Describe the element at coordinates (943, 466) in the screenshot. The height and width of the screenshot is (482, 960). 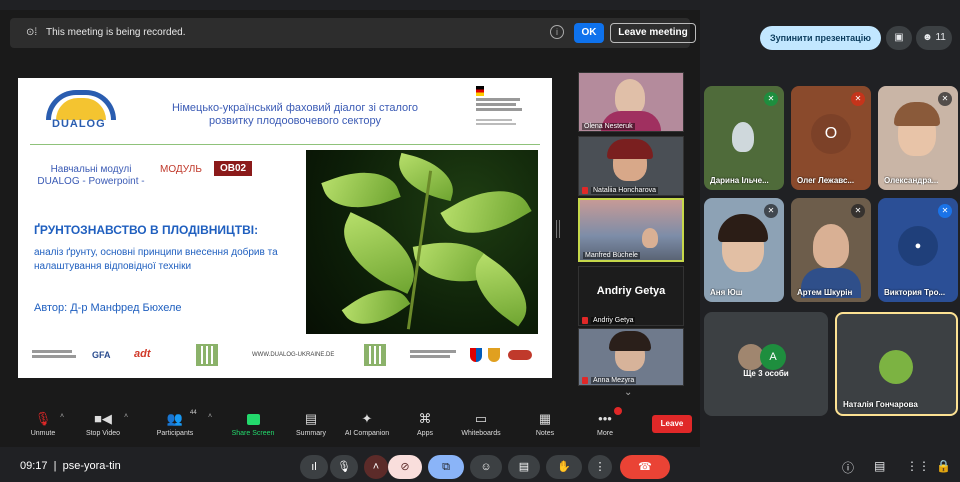
I see `host-controls-icon: 🔒` at that location.